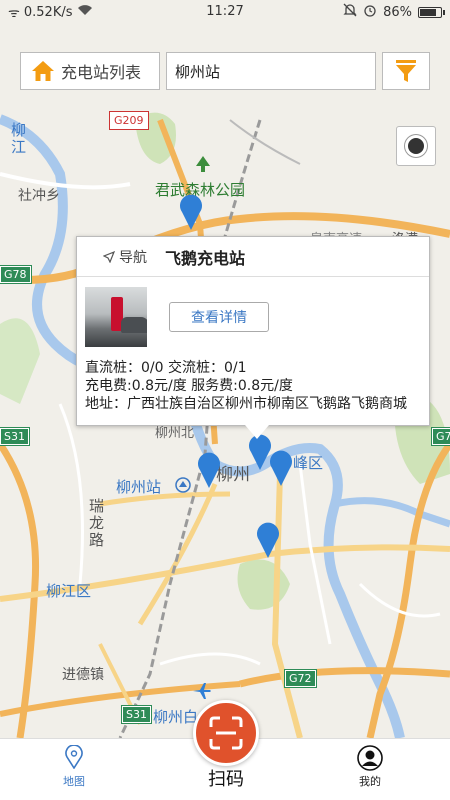 The height and width of the screenshot is (800, 450). I want to click on label-liuzhou-bottom: 柳州白, so click(176, 717).